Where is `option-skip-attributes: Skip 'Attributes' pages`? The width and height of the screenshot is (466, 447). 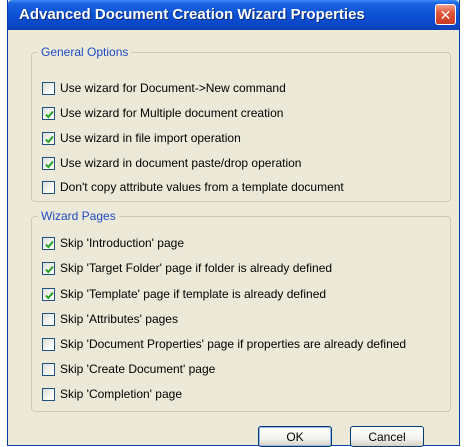
option-skip-attributes: Skip 'Attributes' pages is located at coordinates (110, 319).